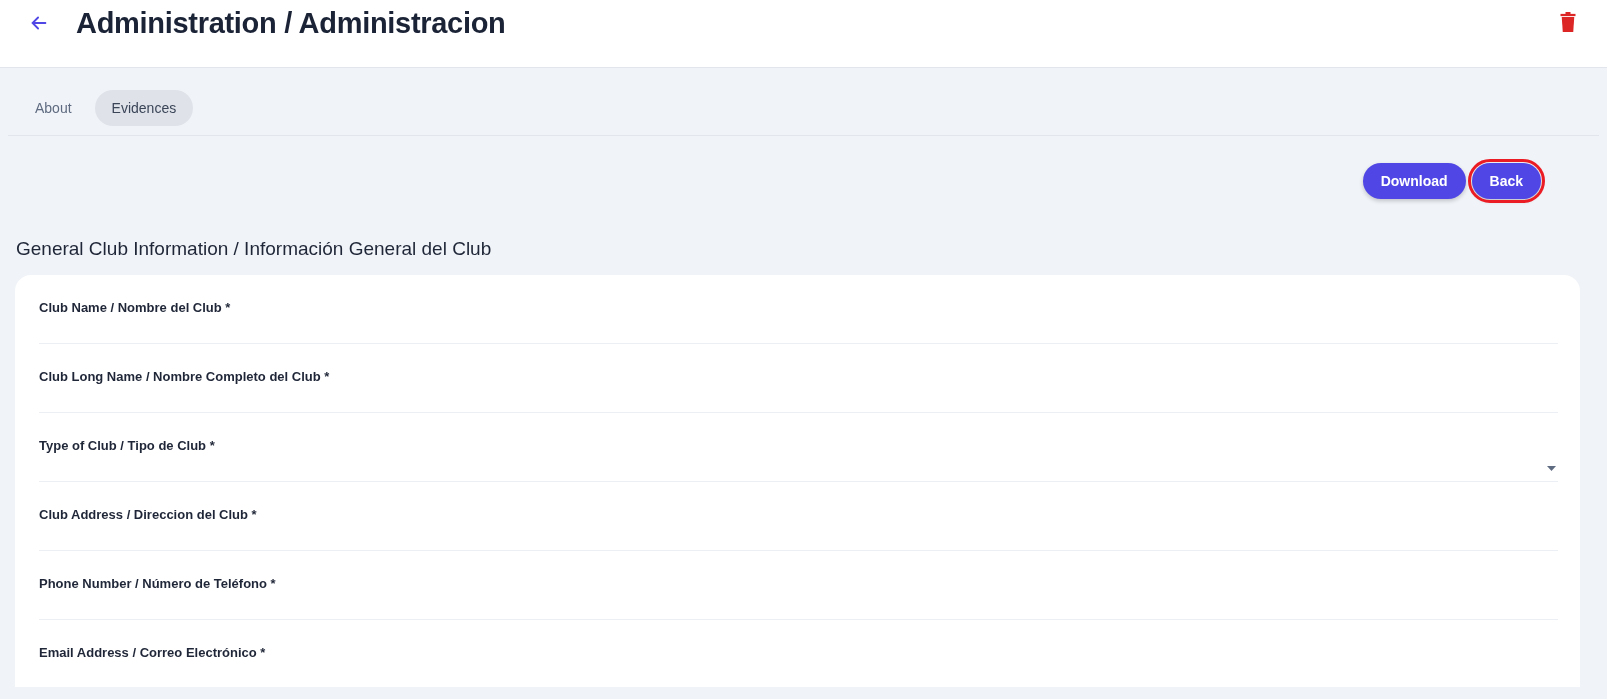  Describe the element at coordinates (798, 516) in the screenshot. I see `input-field: Club Address / Direccion del Club *` at that location.